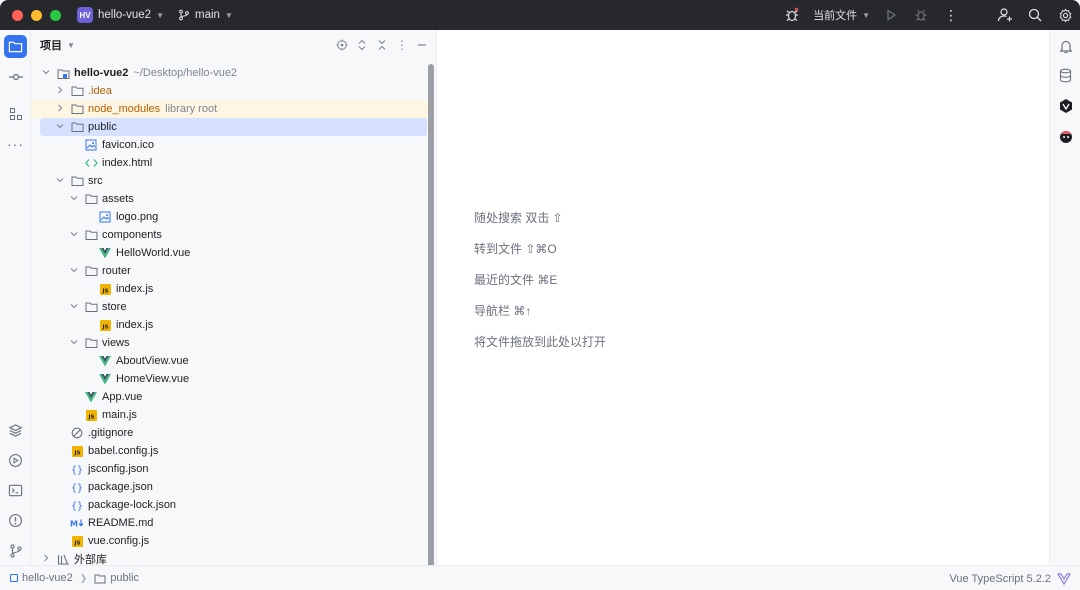 Image resolution: width=1080 pixels, height=590 pixels. I want to click on layers-icon, so click(15, 430).